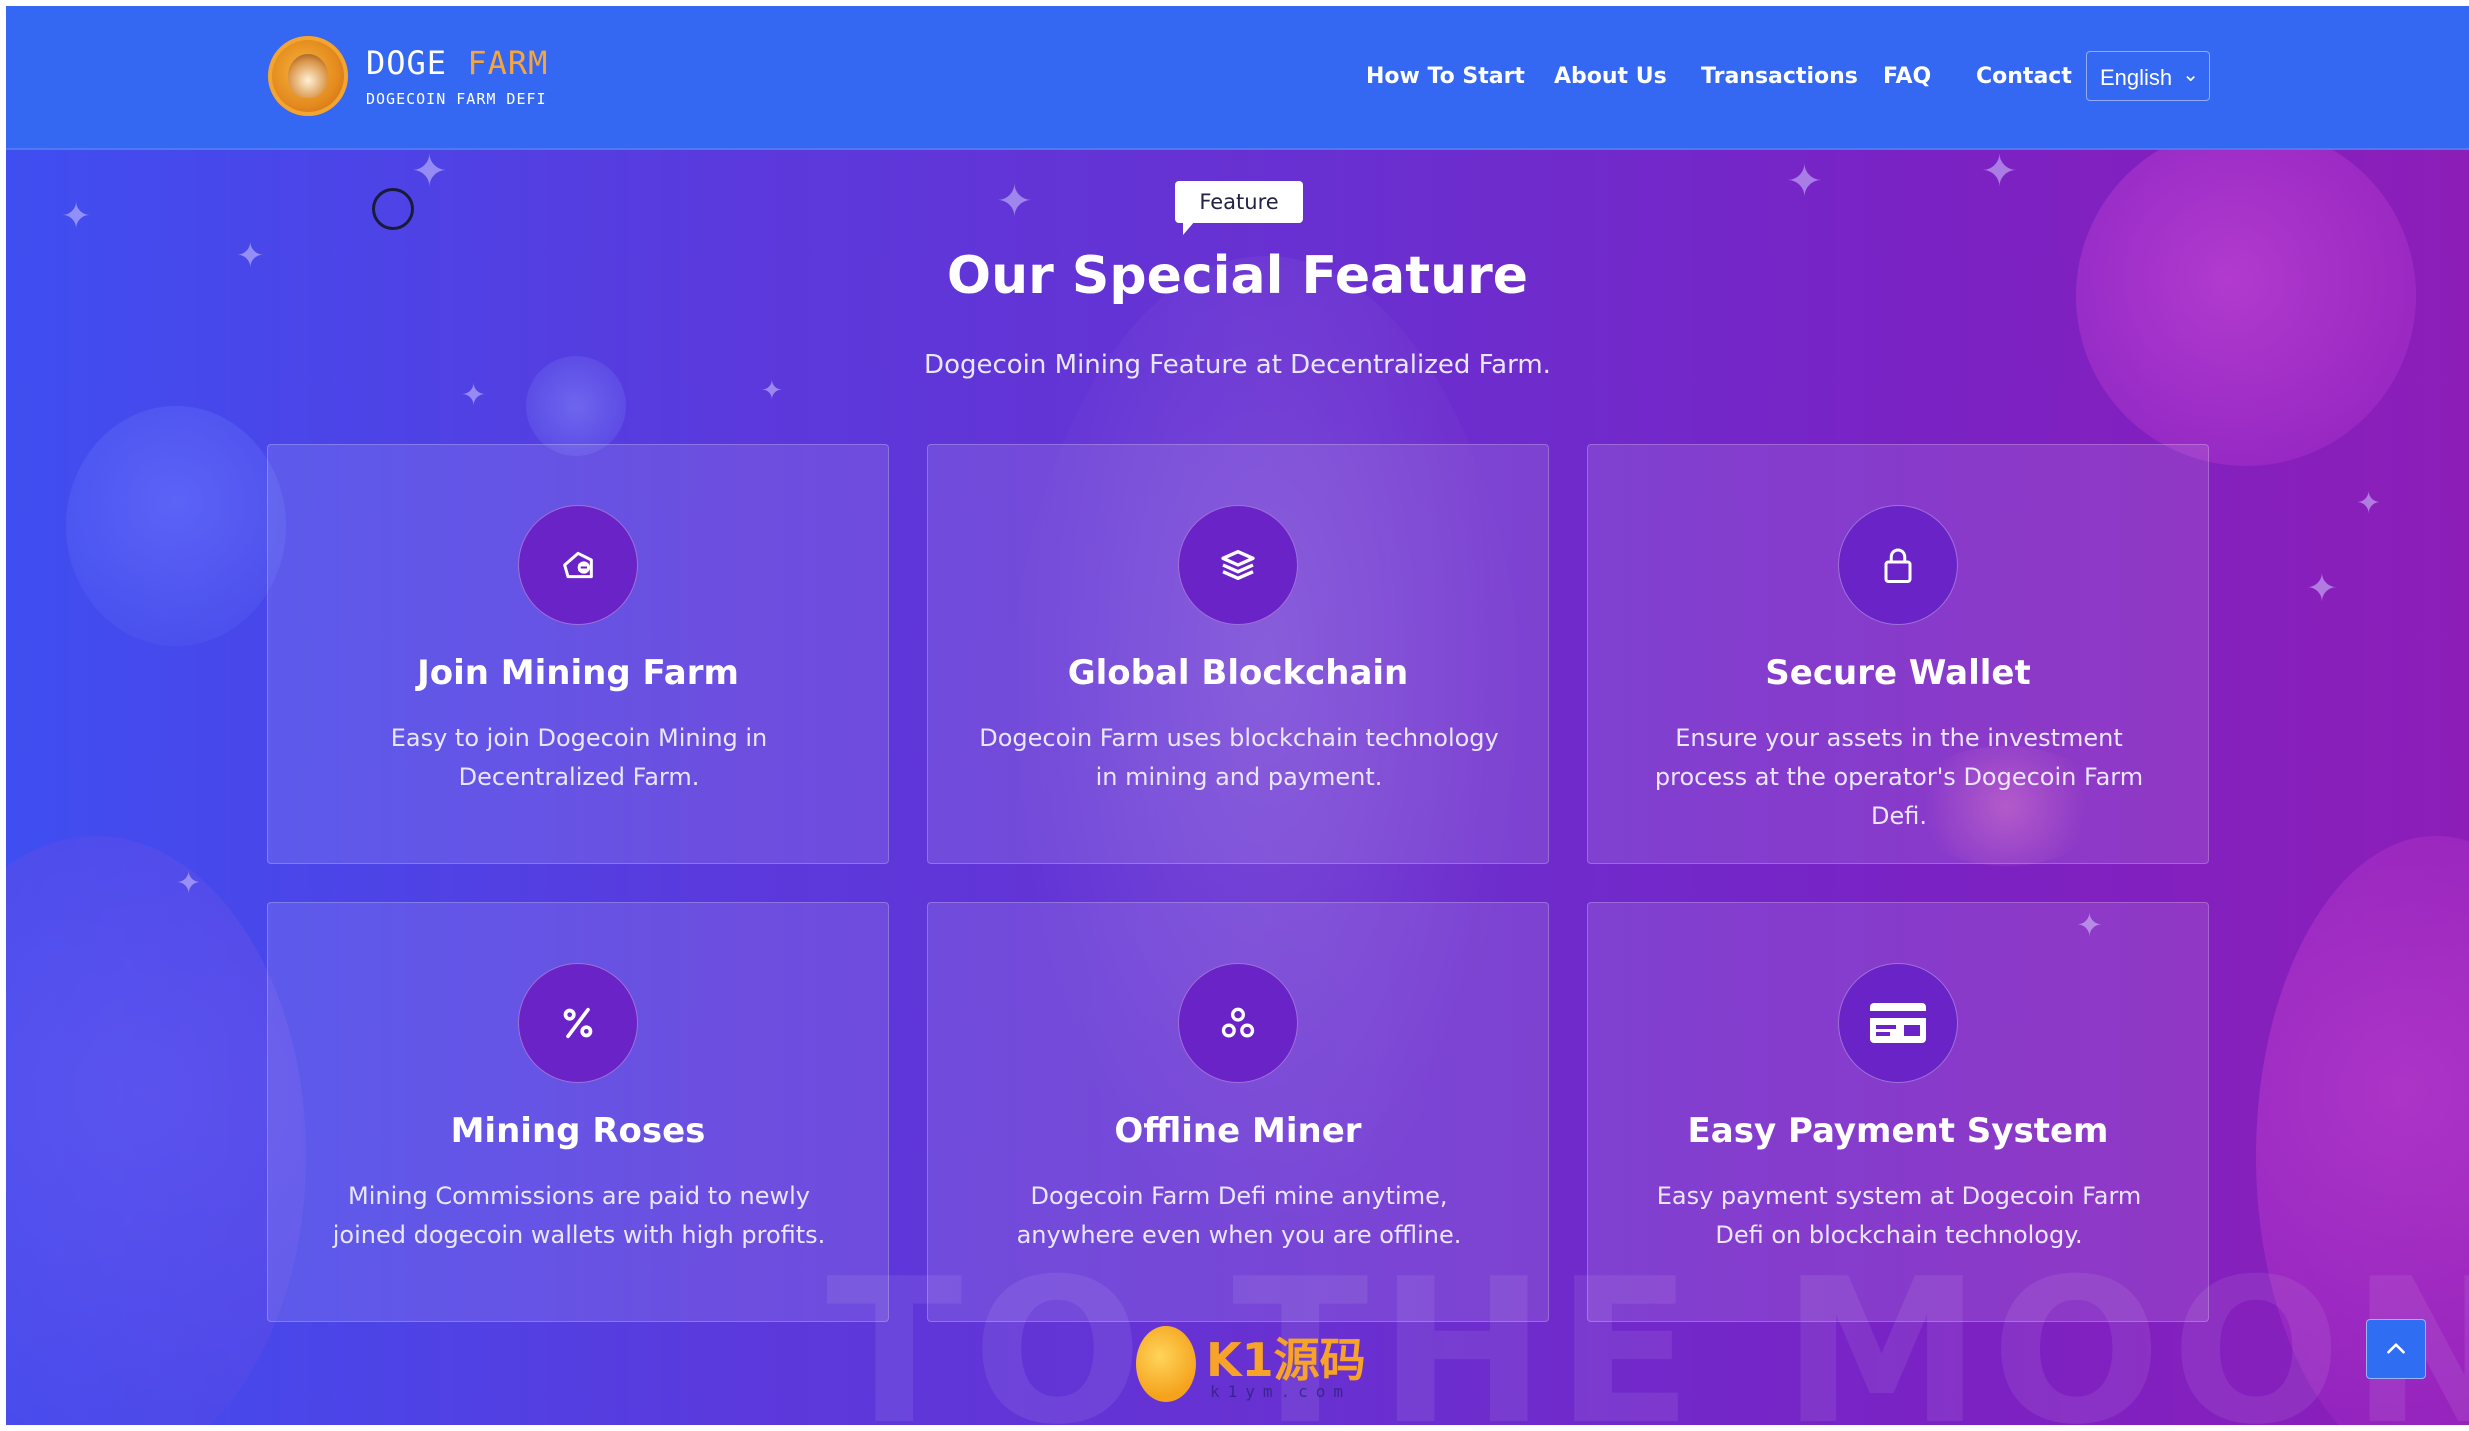 This screenshot has height=1431, width=2469. What do you see at coordinates (508, 63) in the screenshot?
I see `brand-name-accent: FARM` at bounding box center [508, 63].